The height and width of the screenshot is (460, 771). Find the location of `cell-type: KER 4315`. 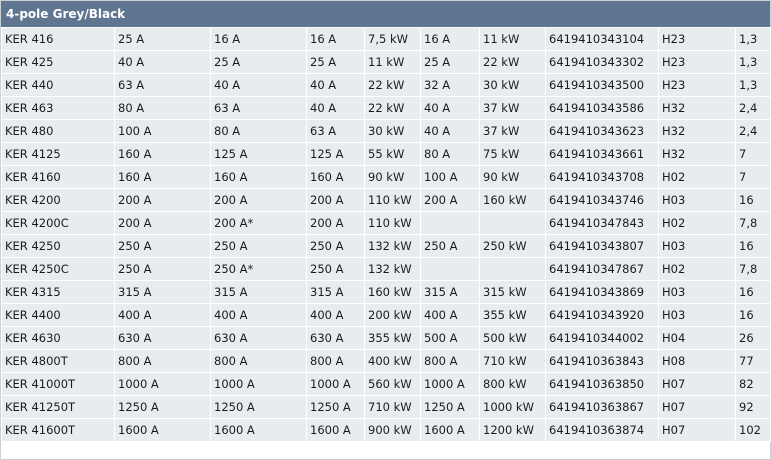

cell-type: KER 4315 is located at coordinates (58, 292).